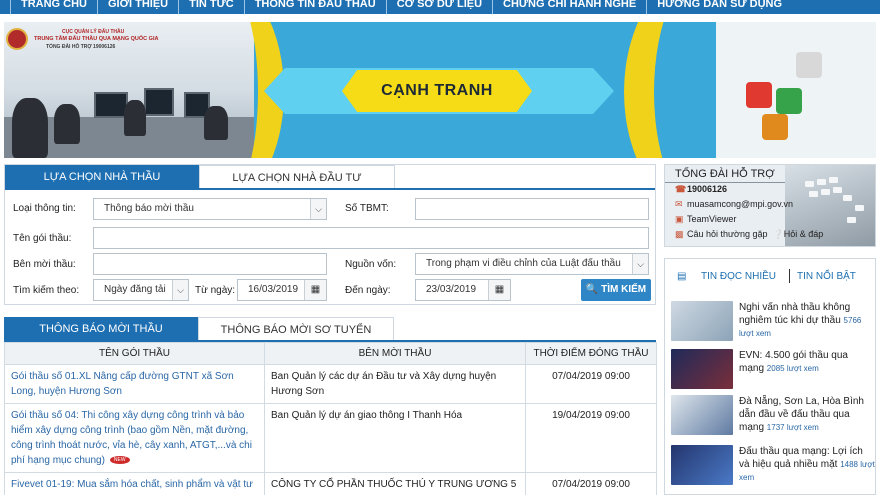 Image resolution: width=880 pixels, height=495 pixels. I want to click on info-type-select: Thông báo mời thầu ⌵, so click(210, 209).